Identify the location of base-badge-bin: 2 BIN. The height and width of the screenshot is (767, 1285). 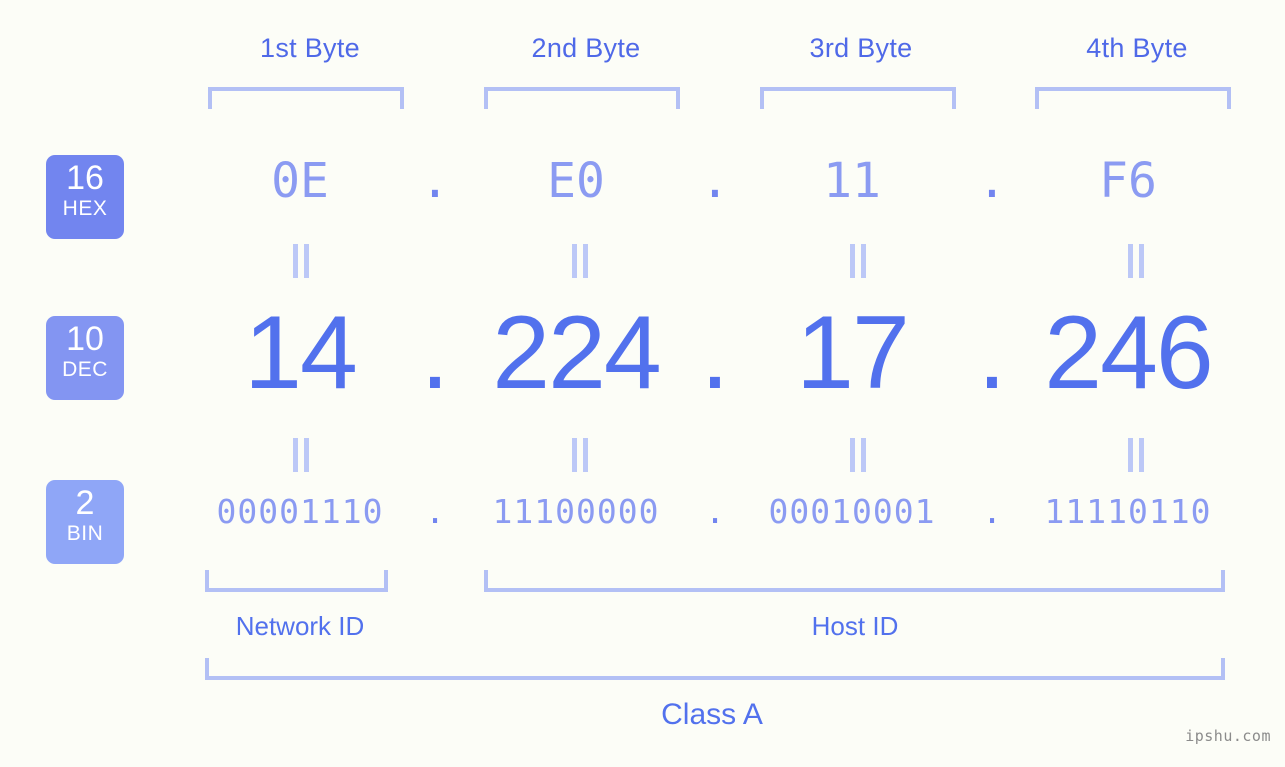
(85, 522).